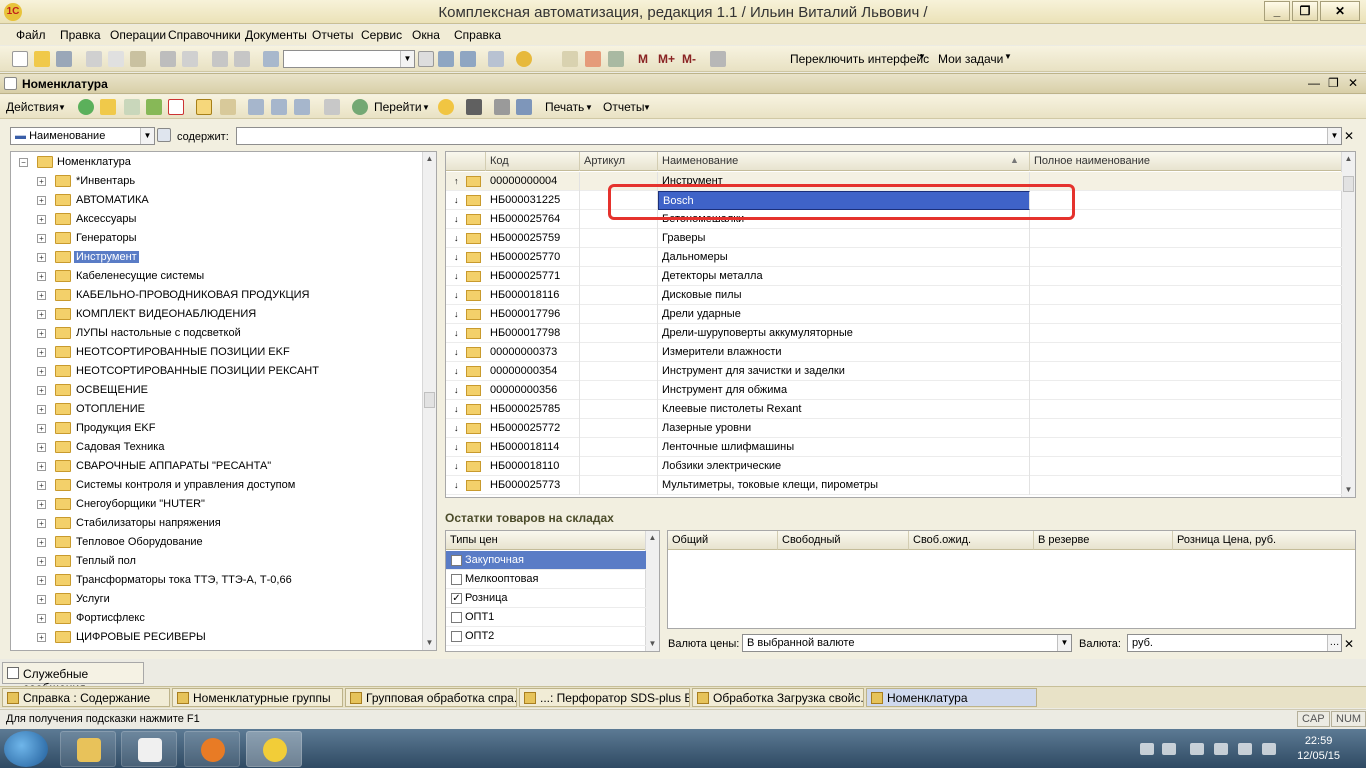 This screenshot has height=768, width=1366. What do you see at coordinates (1264, 540) in the screenshot?
I see `column-retail-price: Розница Цена, руб.` at bounding box center [1264, 540].